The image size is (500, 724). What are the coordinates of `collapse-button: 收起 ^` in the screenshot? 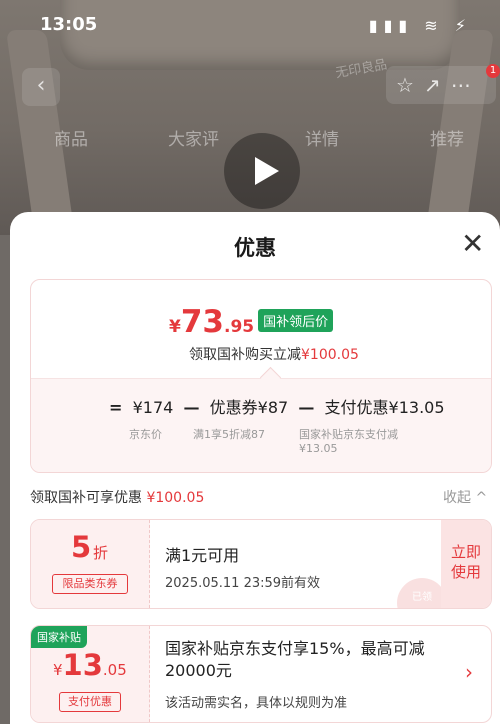 It's located at (465, 497).